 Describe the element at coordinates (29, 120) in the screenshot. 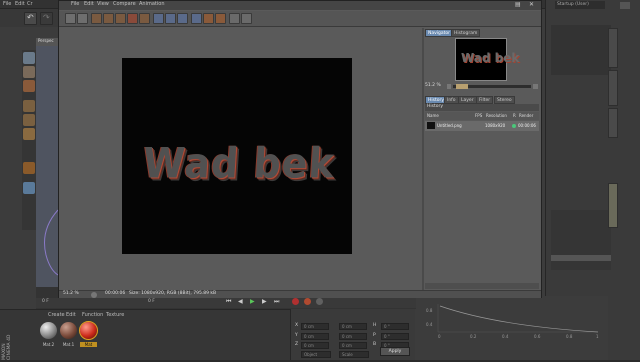

I see `edges-tool` at that location.